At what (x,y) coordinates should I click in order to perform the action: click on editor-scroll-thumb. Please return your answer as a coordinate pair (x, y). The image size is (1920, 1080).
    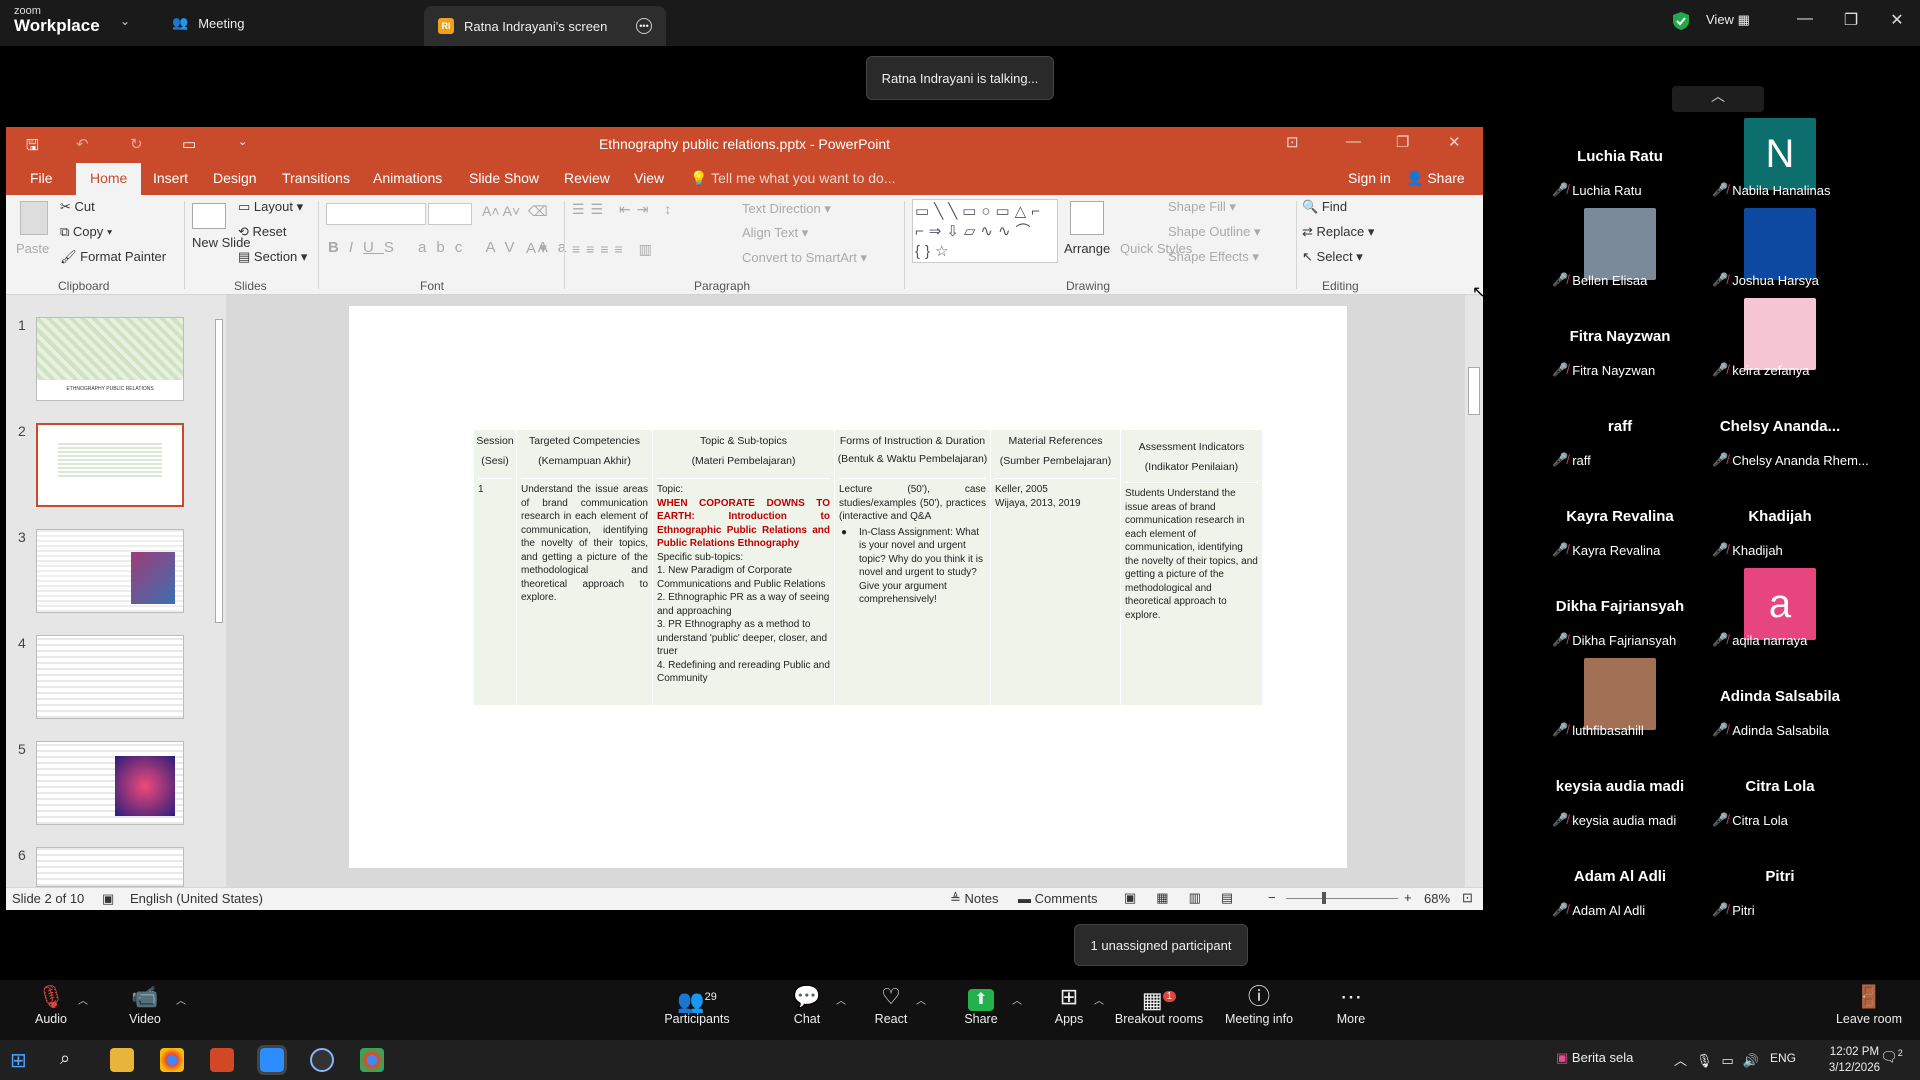
    Looking at the image, I should click on (1474, 391).